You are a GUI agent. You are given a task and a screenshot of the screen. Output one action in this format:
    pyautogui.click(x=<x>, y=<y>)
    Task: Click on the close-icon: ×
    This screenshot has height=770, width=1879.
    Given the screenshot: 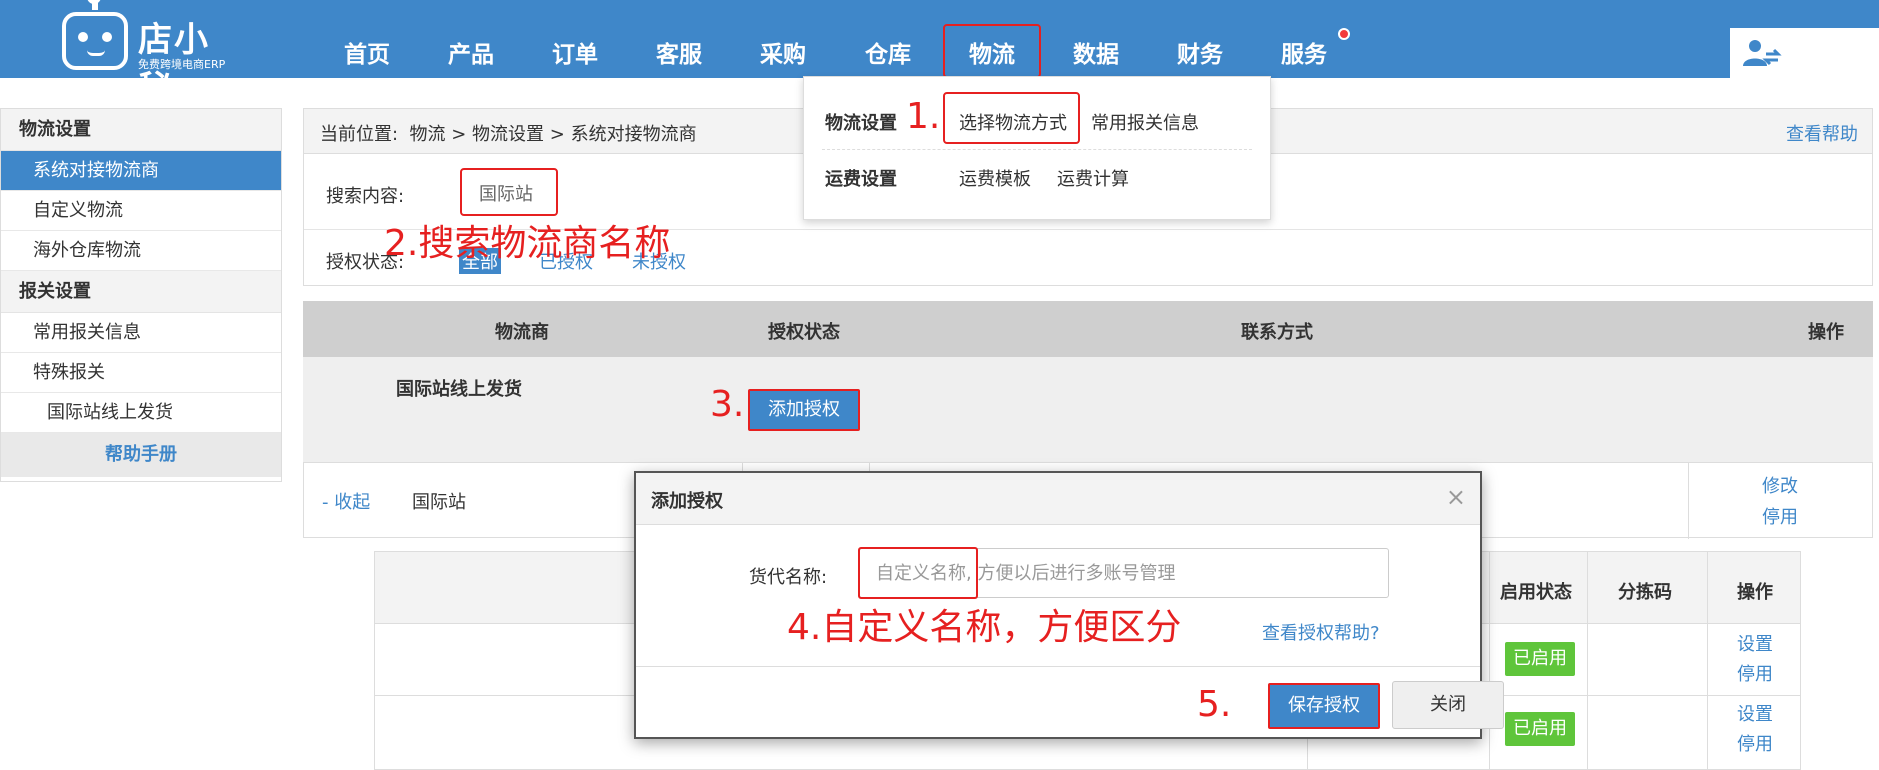 What is the action you would take?
    pyautogui.click(x=1456, y=497)
    